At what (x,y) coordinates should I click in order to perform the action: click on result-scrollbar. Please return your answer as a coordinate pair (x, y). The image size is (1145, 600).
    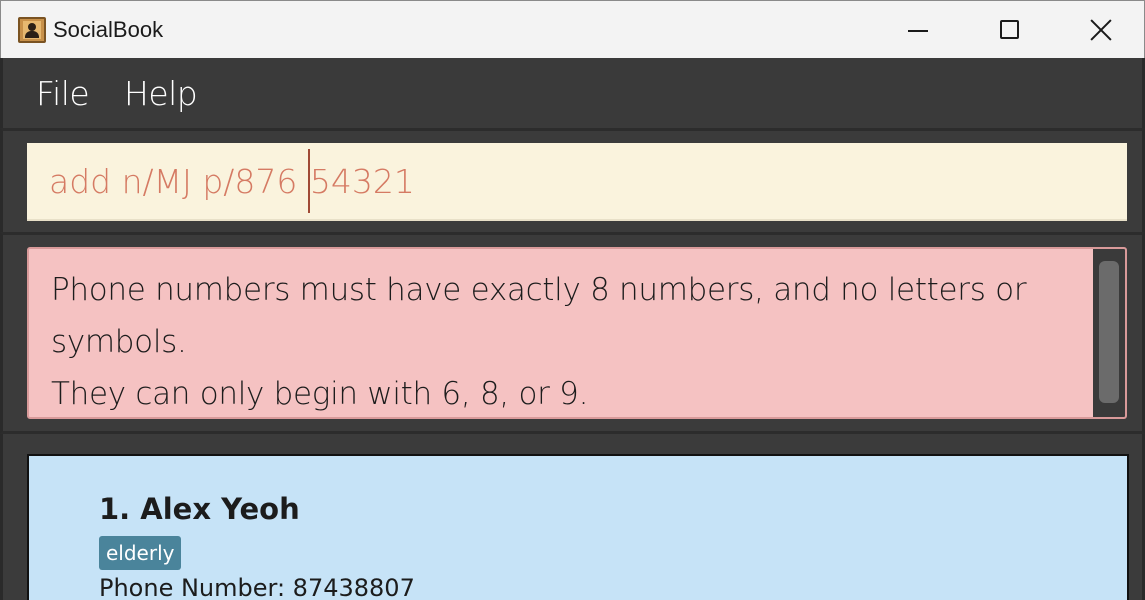
    Looking at the image, I should click on (1109, 333).